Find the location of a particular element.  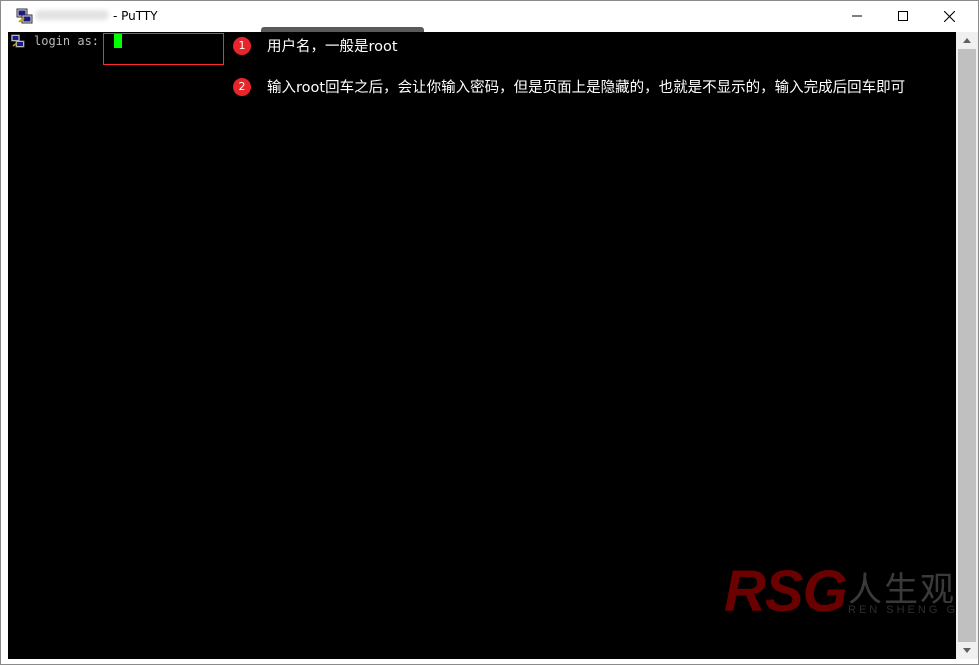

putty-app-icon is located at coordinates (25, 16).